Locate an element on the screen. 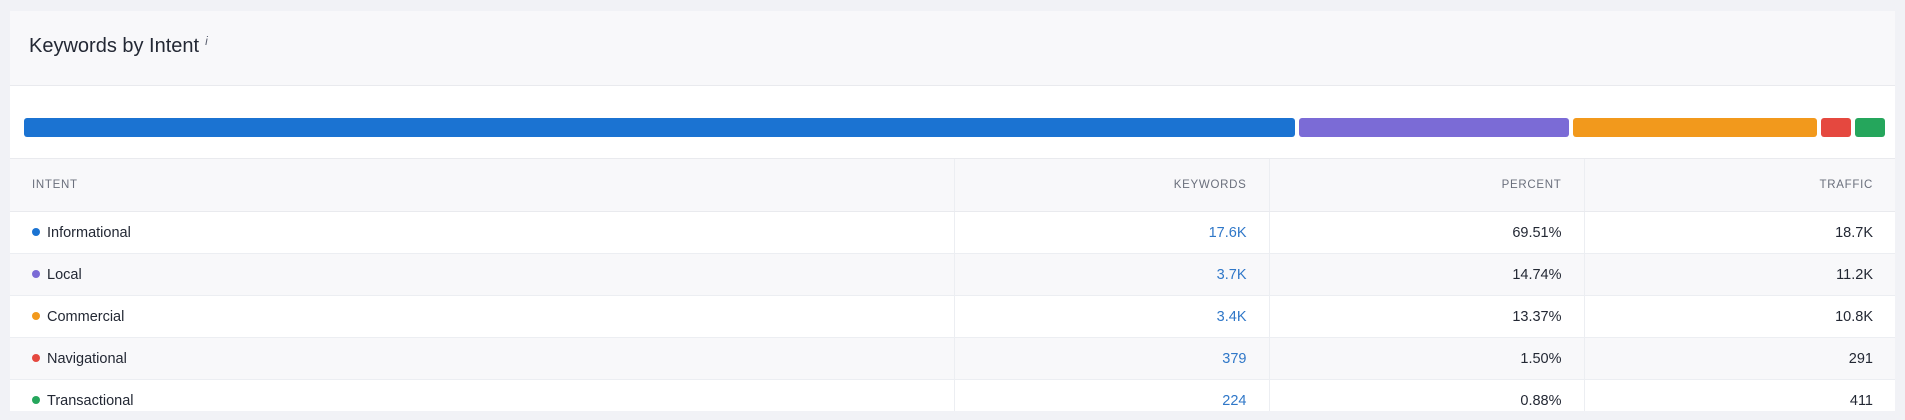 This screenshot has width=1905, height=420. traffic-cell: 11.2K is located at coordinates (1739, 274).